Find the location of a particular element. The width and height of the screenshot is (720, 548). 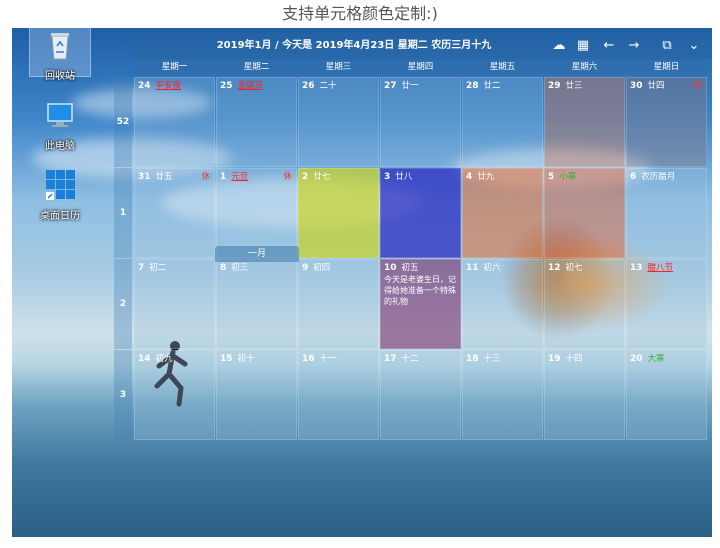

lunar-label: 十四 is located at coordinates (574, 359).